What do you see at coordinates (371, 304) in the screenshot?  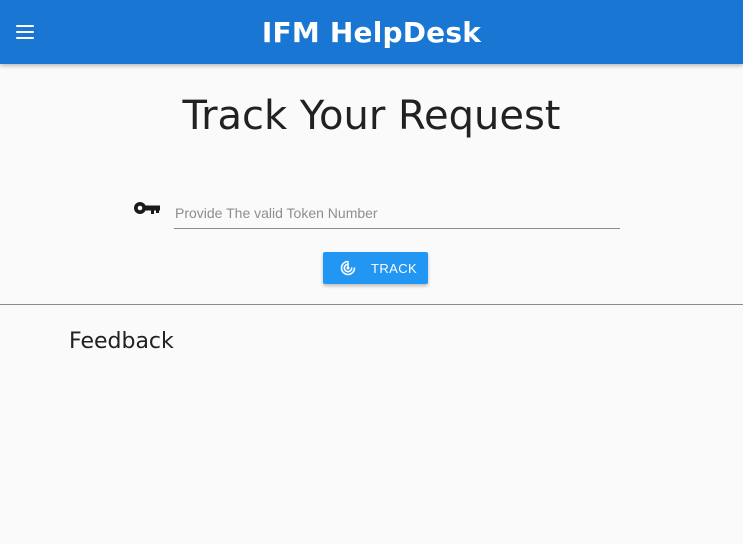 I see `section-divider` at bounding box center [371, 304].